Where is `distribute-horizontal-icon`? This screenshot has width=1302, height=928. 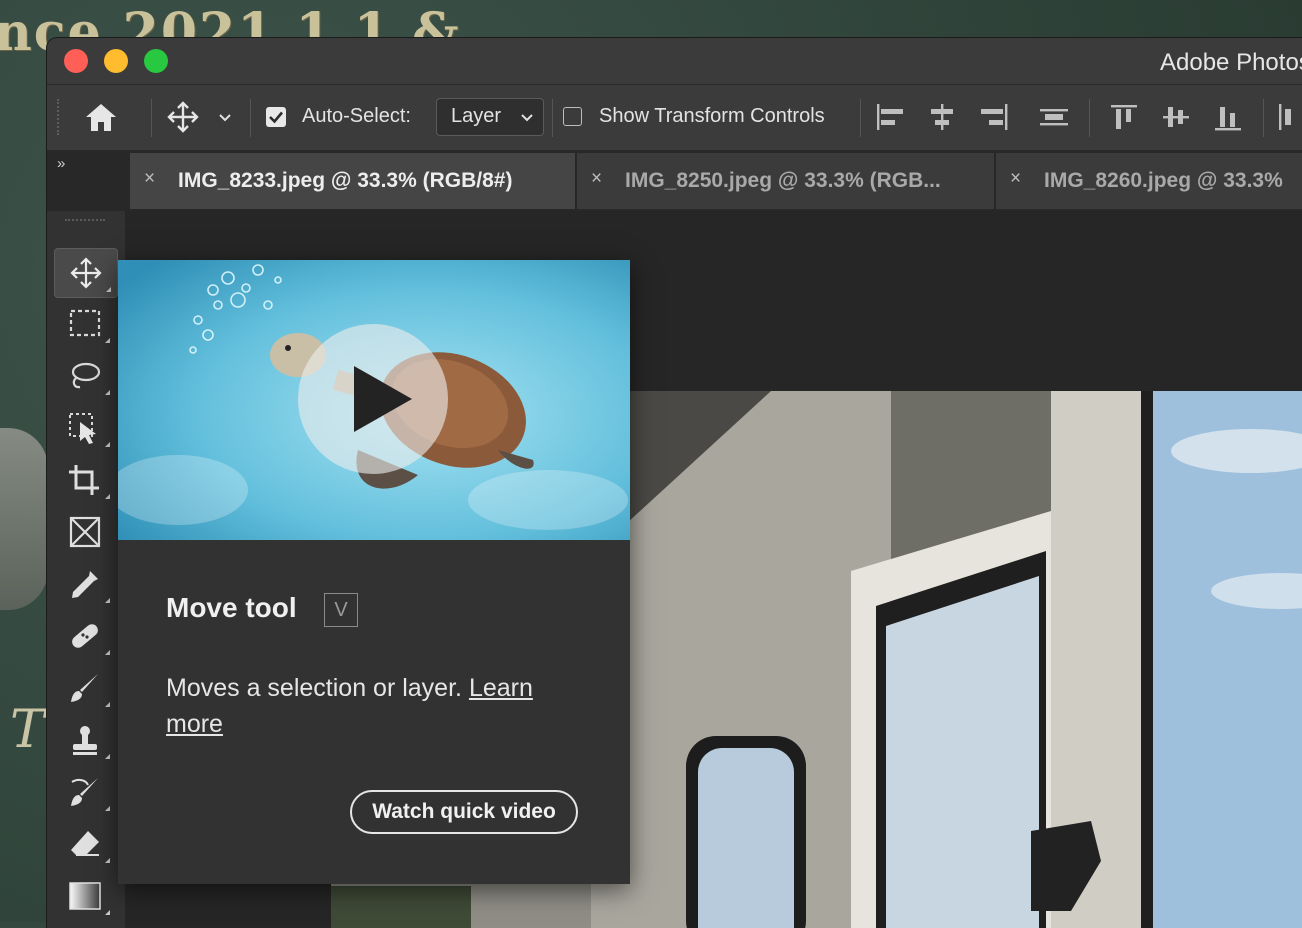
distribute-horizontal-icon is located at coordinates (1286, 117).